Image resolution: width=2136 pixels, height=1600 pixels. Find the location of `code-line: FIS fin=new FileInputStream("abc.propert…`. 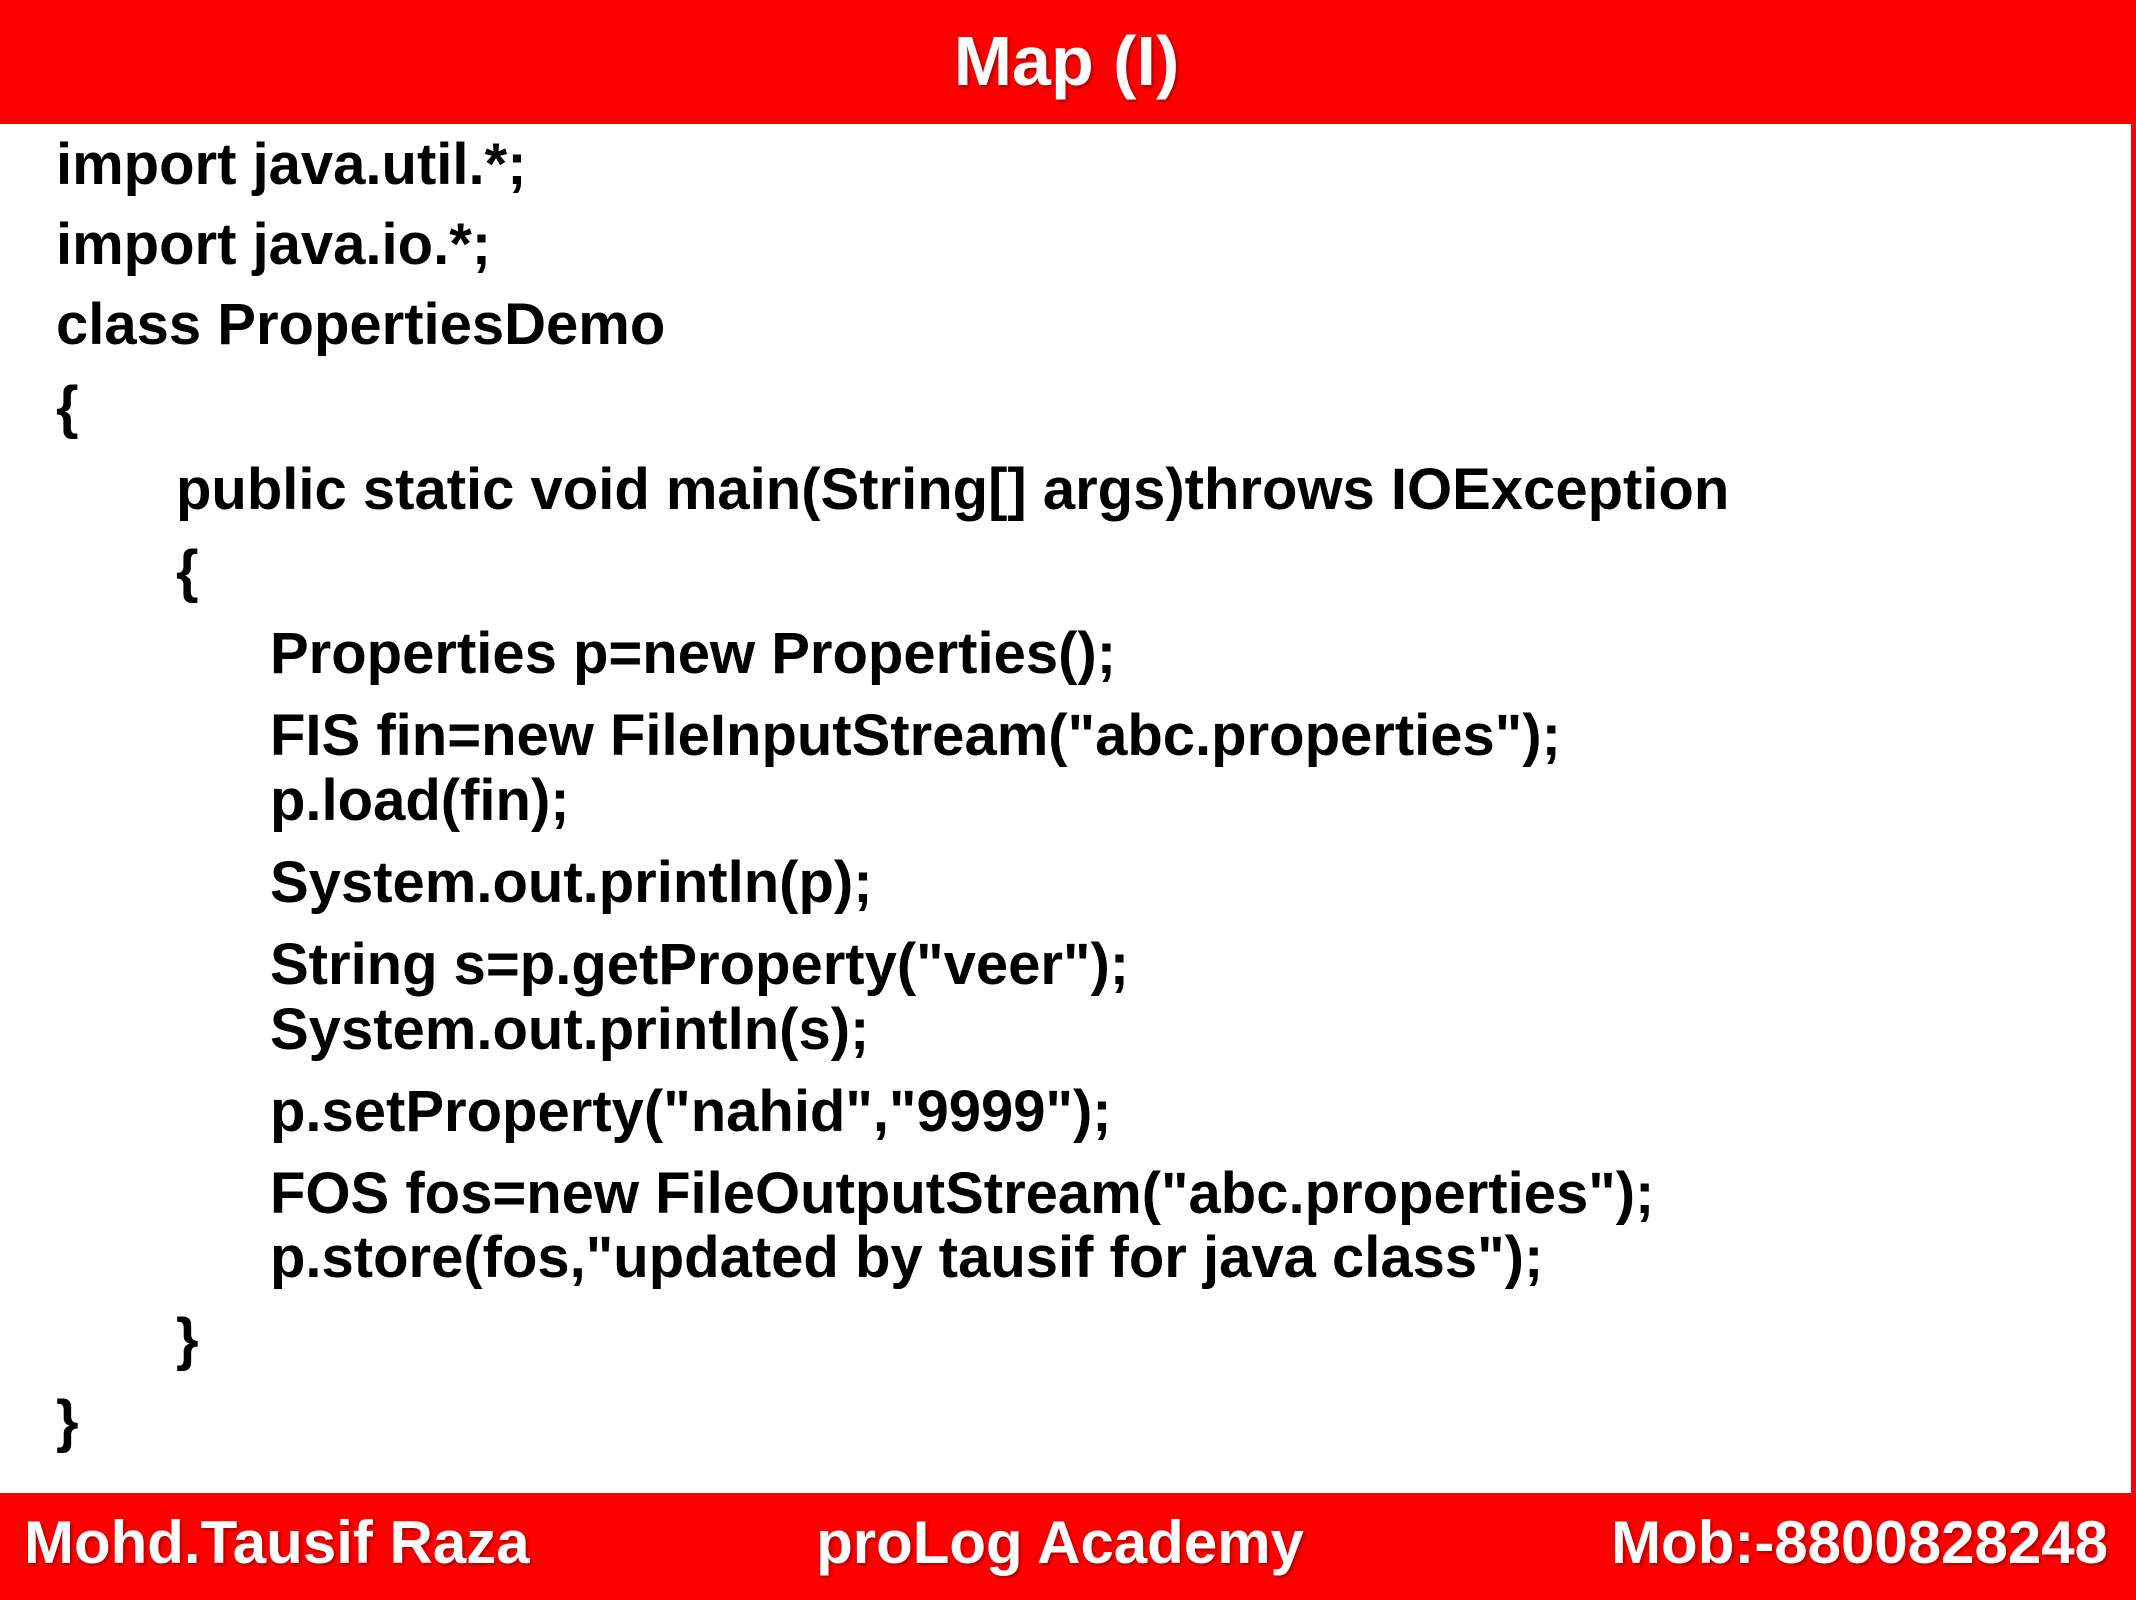

code-line: FIS fin=new FileInputStream("abc.propert… is located at coordinates (915, 735).